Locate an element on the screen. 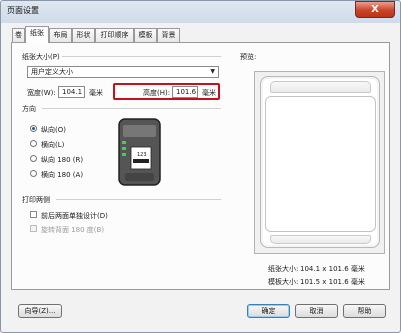 The height and width of the screenshot is (333, 401). height-label: 高度(H): is located at coordinates (157, 93).